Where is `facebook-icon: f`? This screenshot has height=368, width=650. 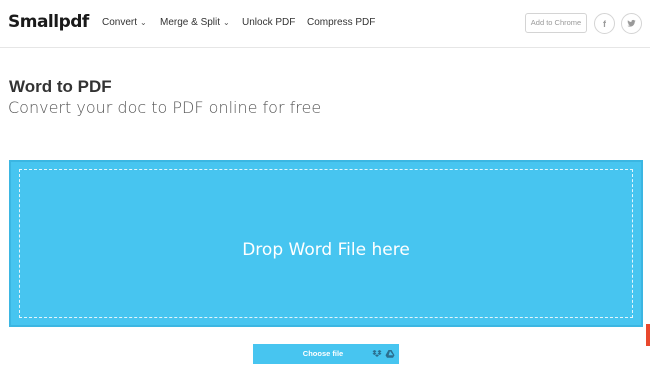
facebook-icon: f is located at coordinates (604, 23).